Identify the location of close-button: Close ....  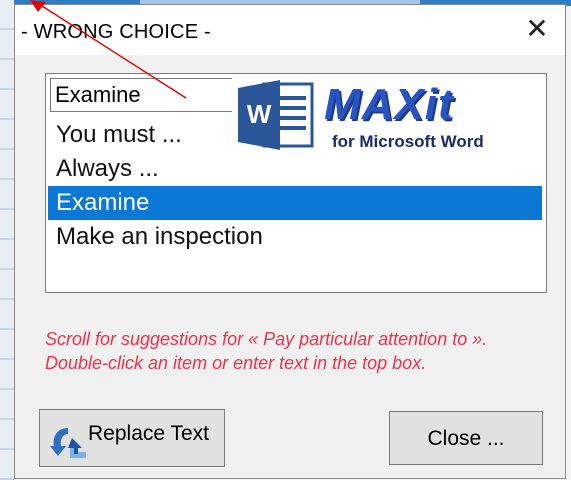
(466, 438).